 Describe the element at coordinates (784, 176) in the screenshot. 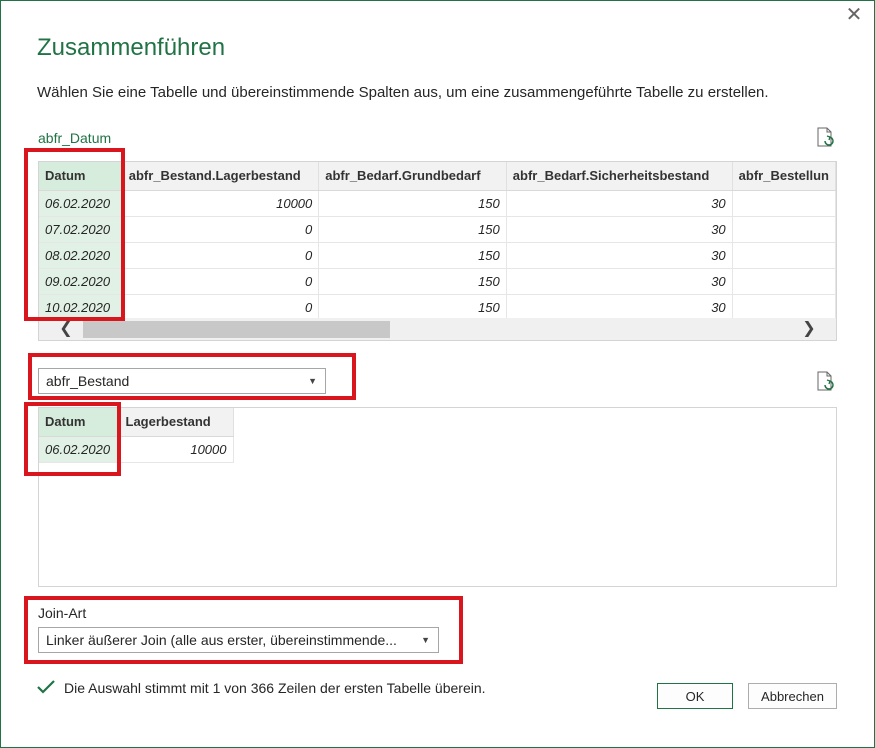

I see `table1-header-bestellung: abfr_Bestellun` at that location.